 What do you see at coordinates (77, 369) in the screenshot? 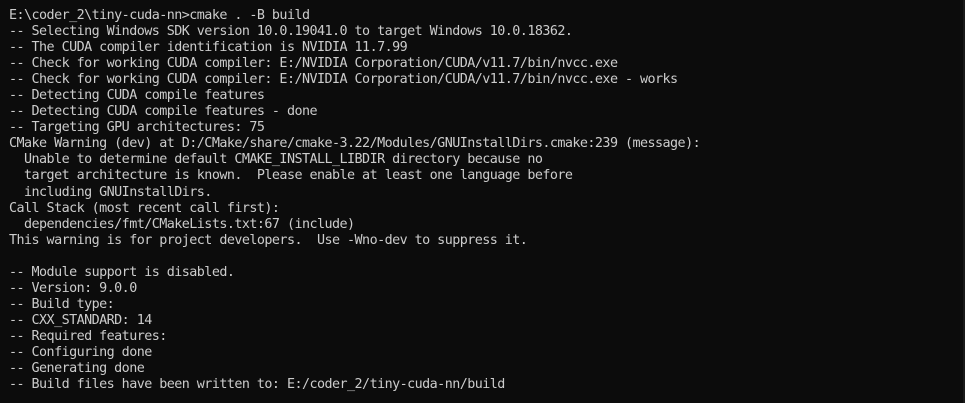
I see `console-line: -- Generating done` at bounding box center [77, 369].